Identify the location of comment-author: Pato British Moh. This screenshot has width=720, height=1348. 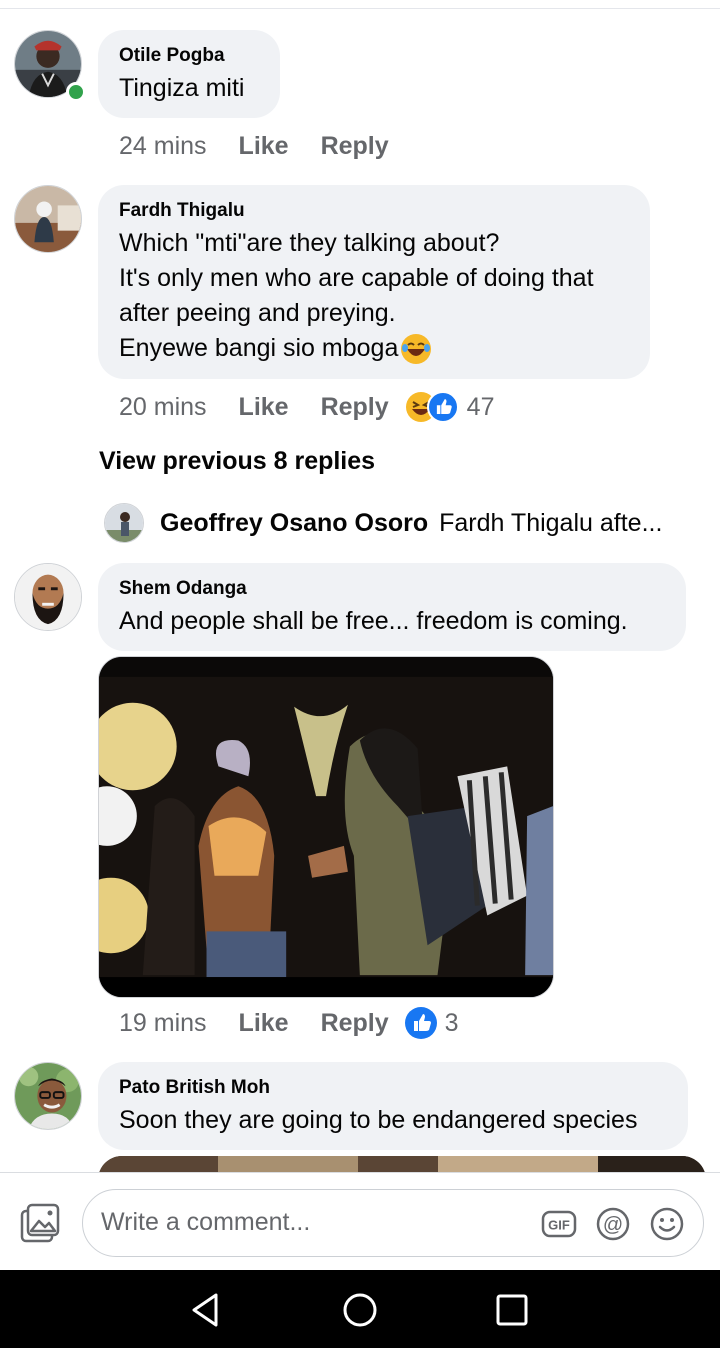
(392, 1088).